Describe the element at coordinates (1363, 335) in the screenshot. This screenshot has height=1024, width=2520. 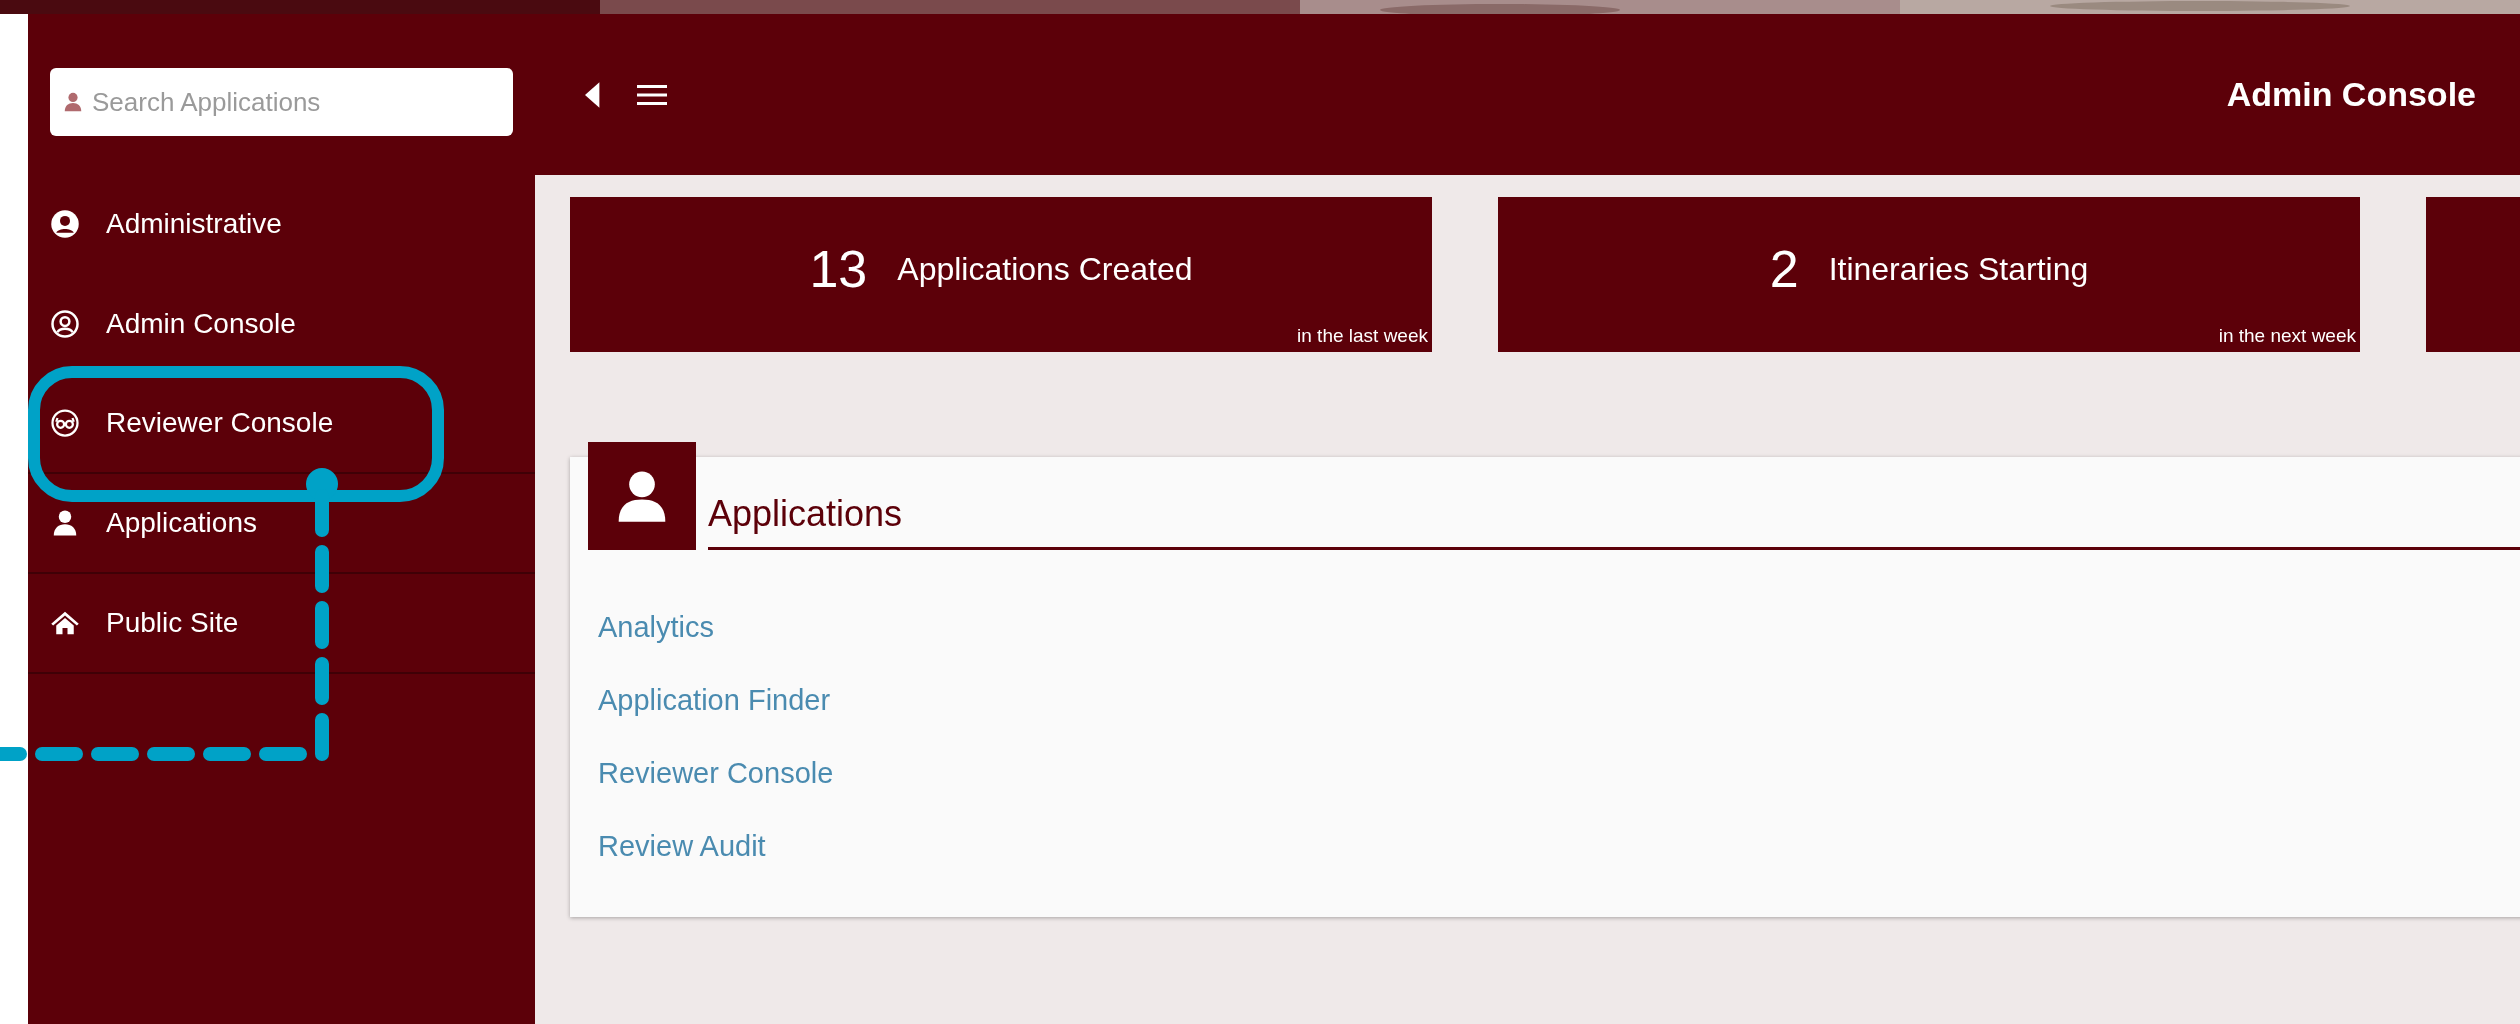
I see `stat-note: in the last week` at that location.